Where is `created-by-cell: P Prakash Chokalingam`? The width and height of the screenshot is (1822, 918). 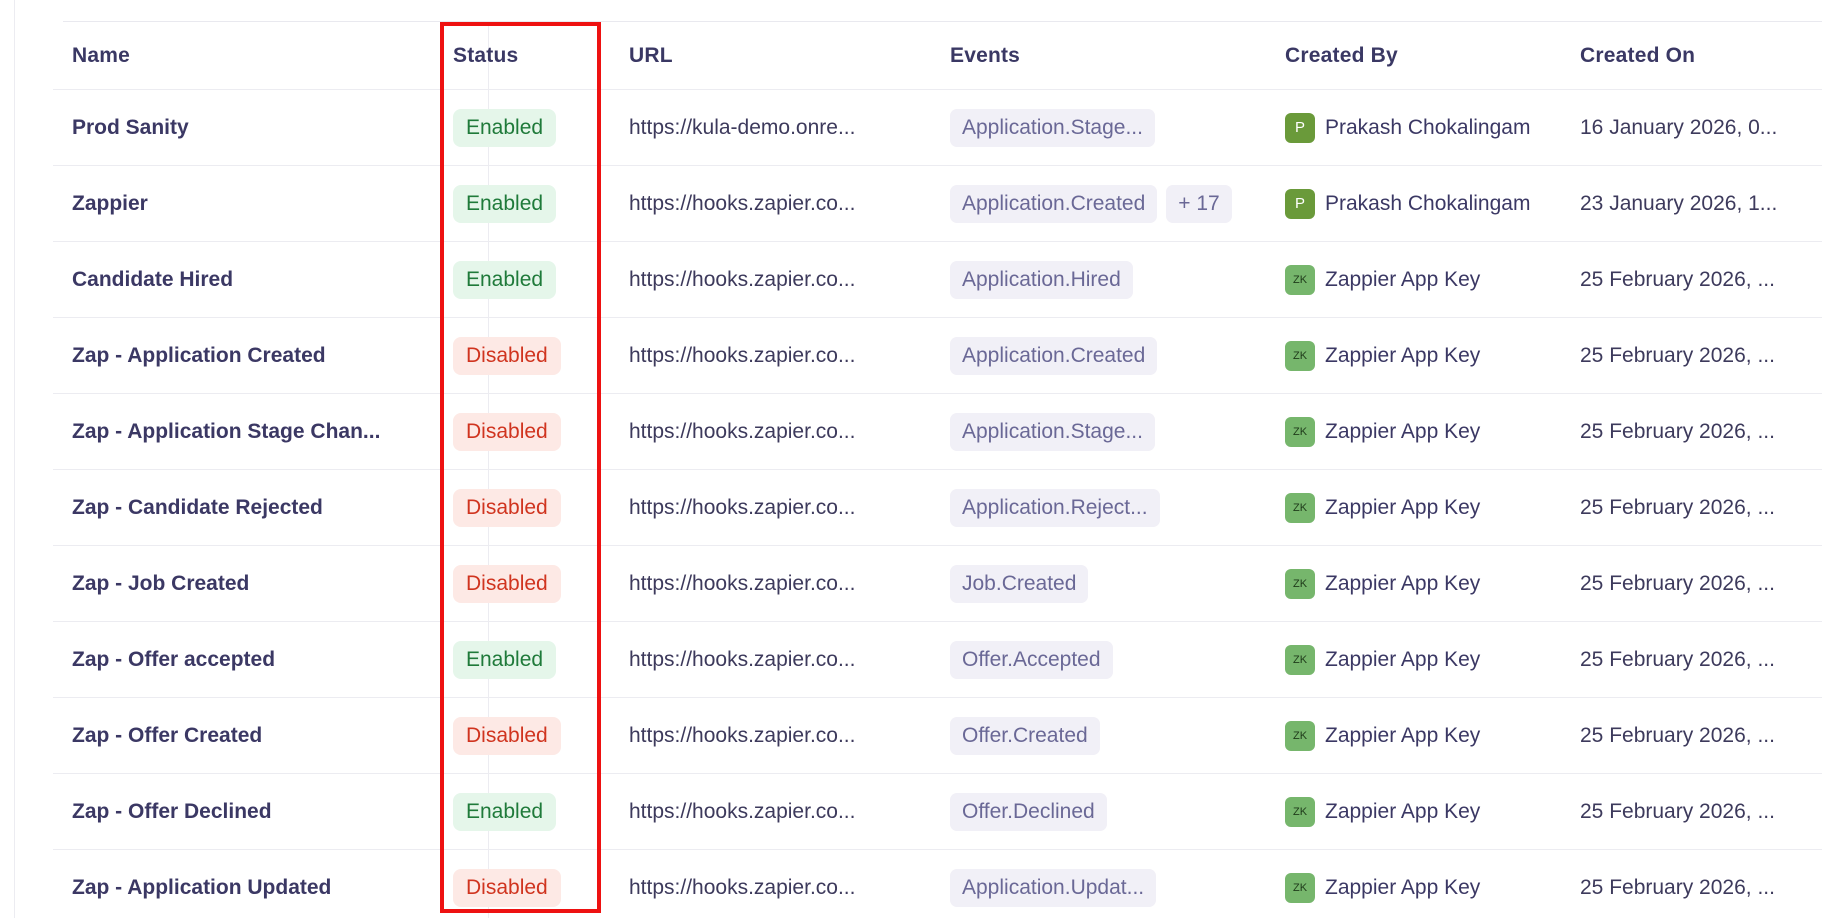
created-by-cell: P Prakash Chokalingam is located at coordinates (1450, 203).